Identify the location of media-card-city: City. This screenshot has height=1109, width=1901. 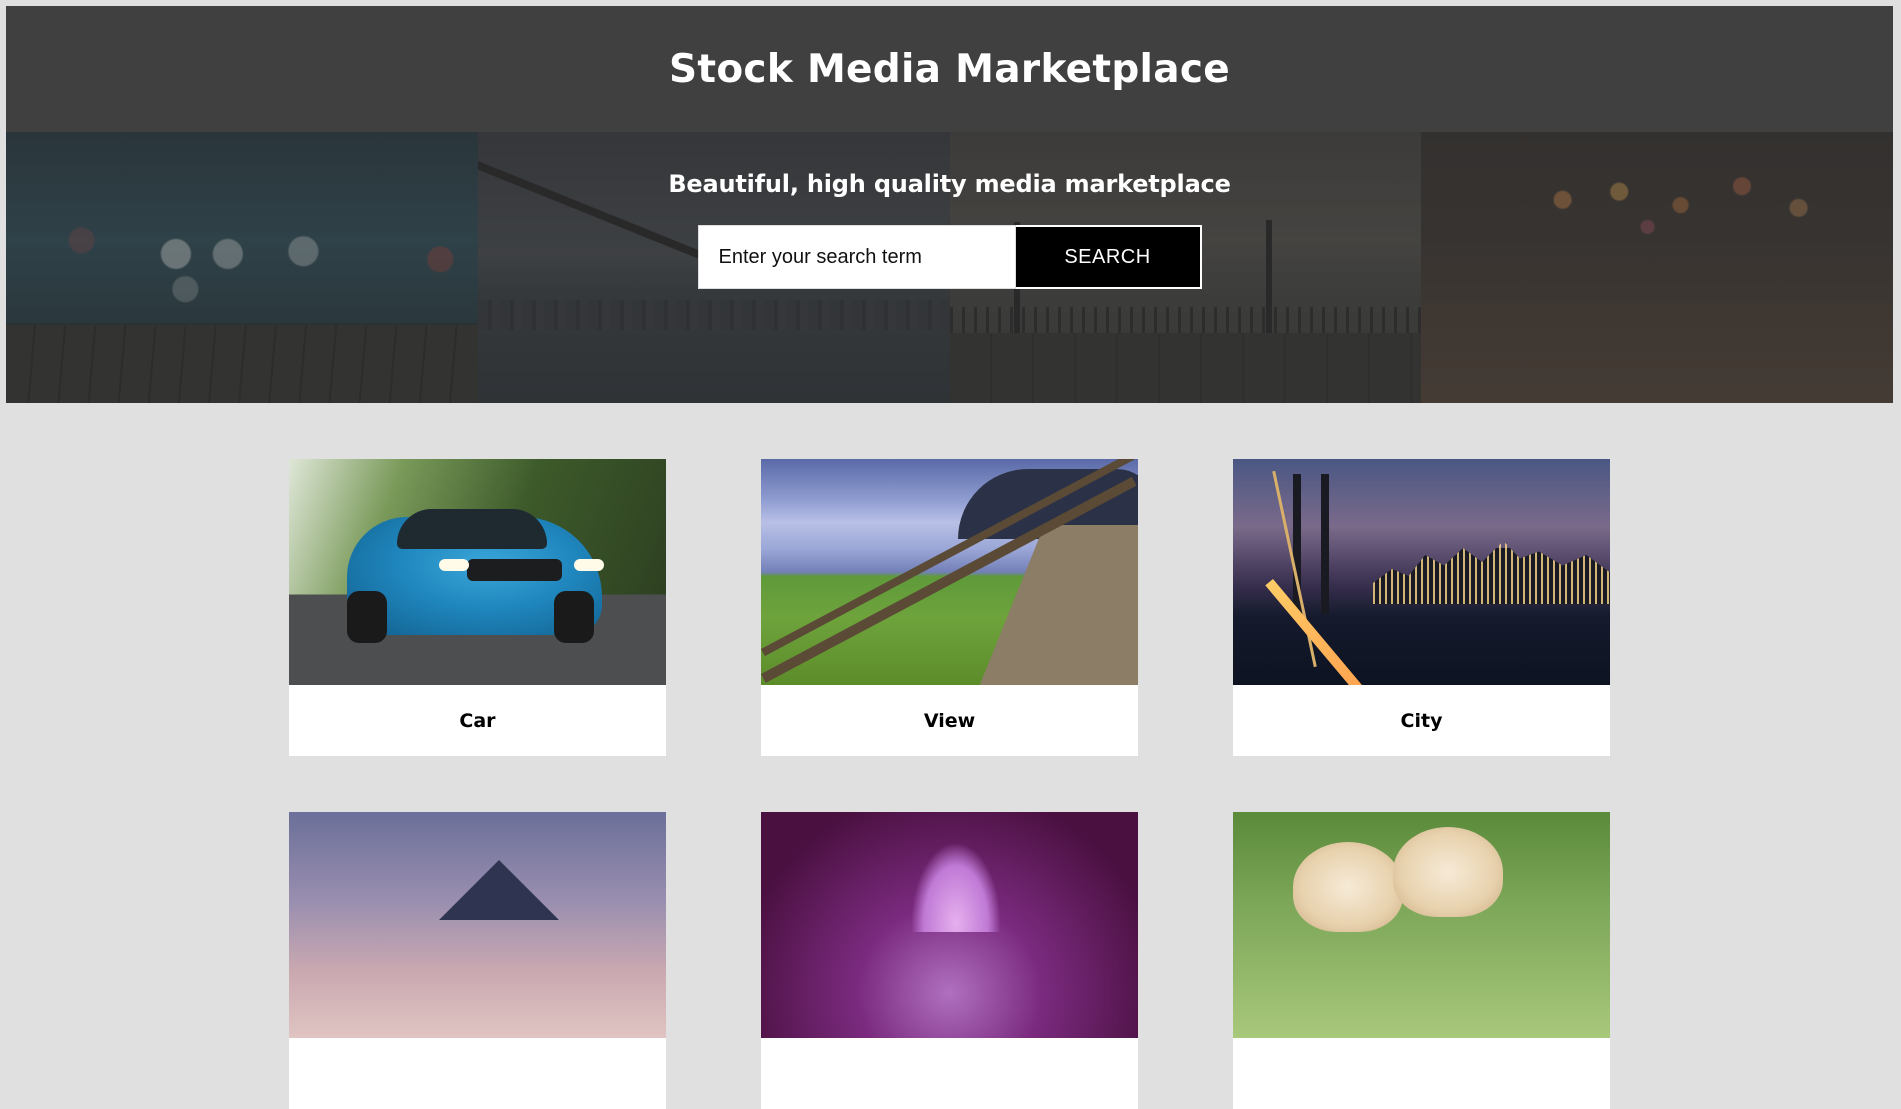
(1421, 607).